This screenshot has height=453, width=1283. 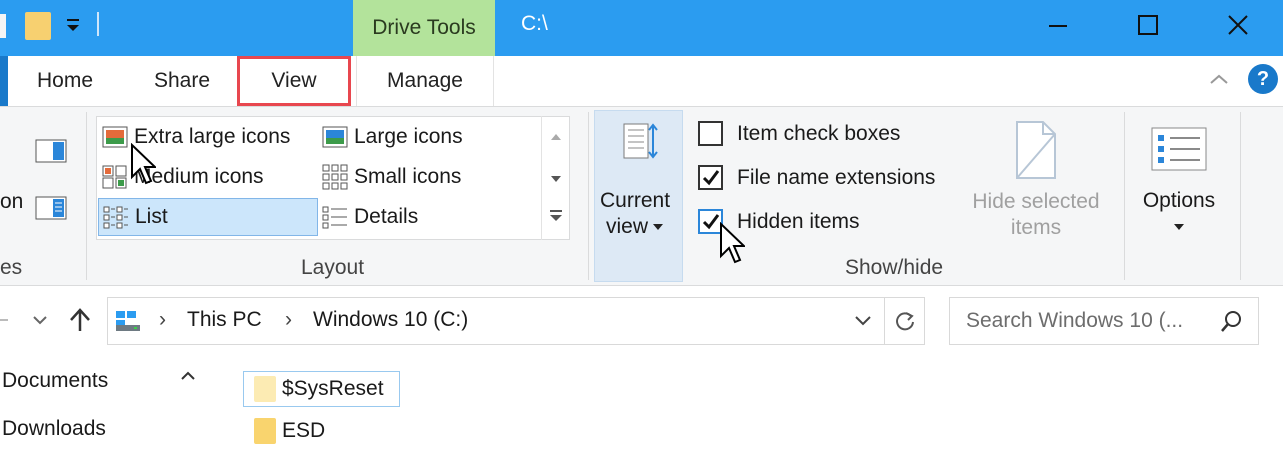 I want to click on gallery-more-icon, so click(x=556, y=215).